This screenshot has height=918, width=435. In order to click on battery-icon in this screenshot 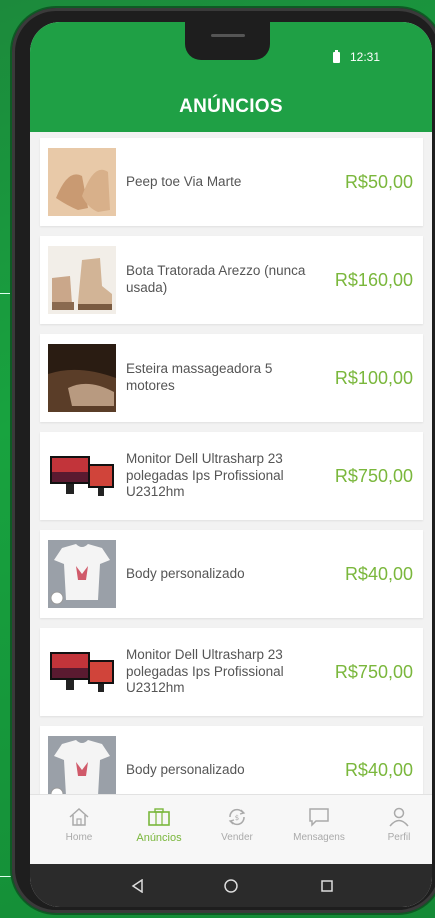, I will do `click(336, 56)`.